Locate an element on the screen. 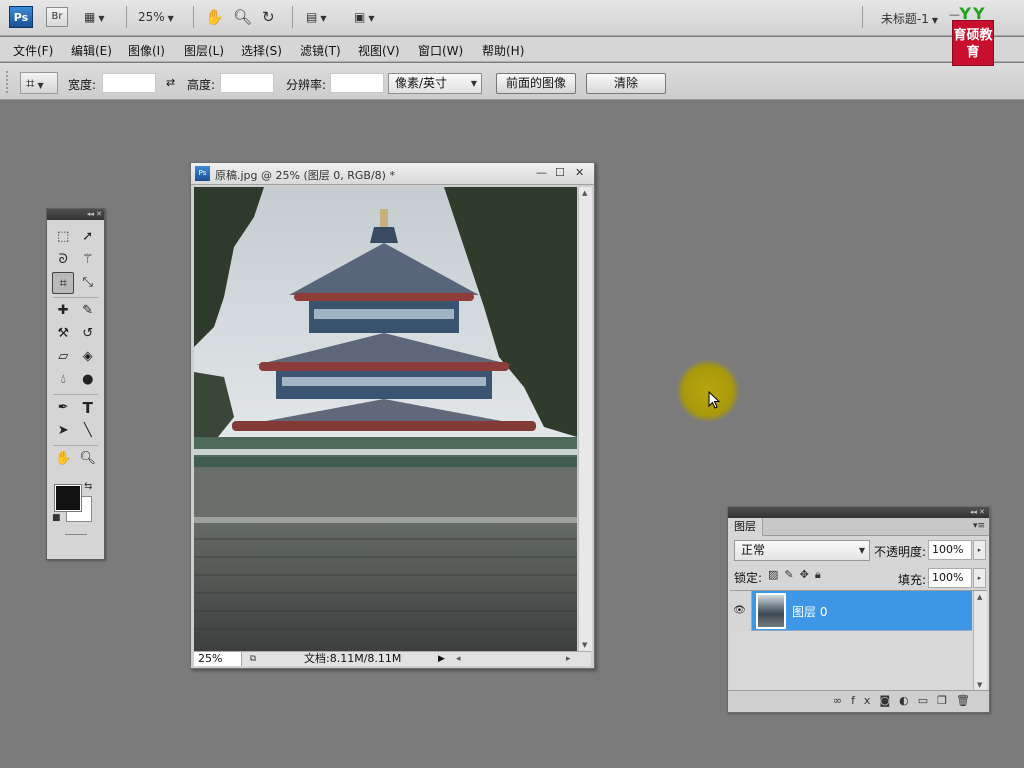 This screenshot has height=768, width=1024. clone-stamp-icon: ⚒ is located at coordinates (63, 334).